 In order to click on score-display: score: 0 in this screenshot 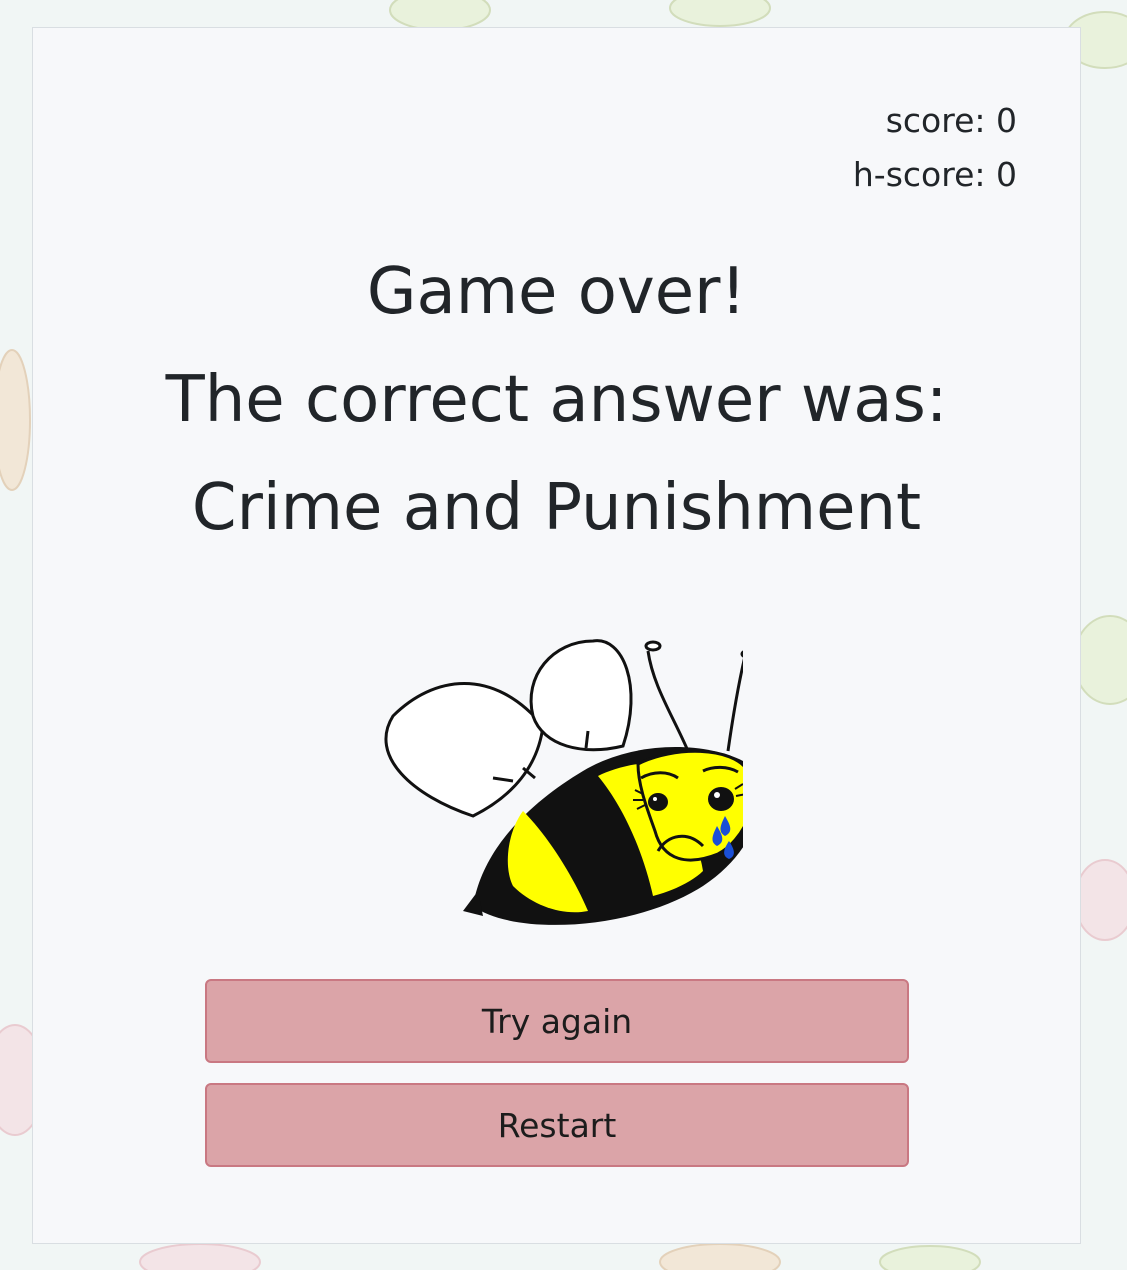, I will do `click(951, 120)`.